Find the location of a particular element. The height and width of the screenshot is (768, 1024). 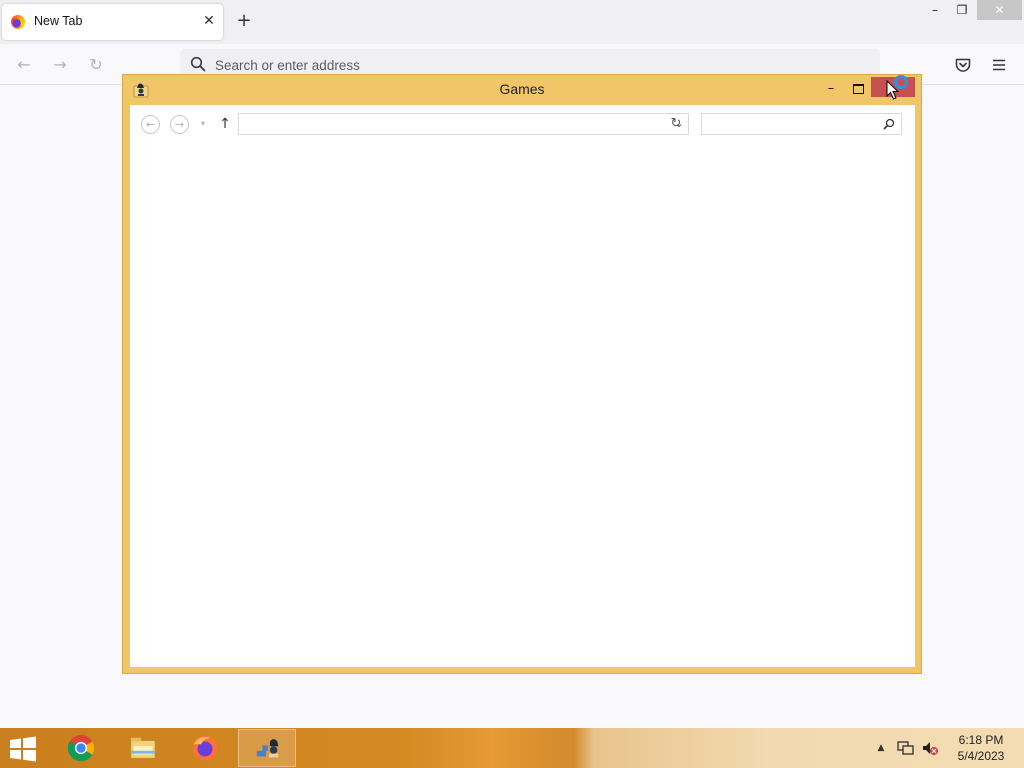

browser-tab-bar: New Tab ✕ + – ❐ ✕ is located at coordinates (512, 22).